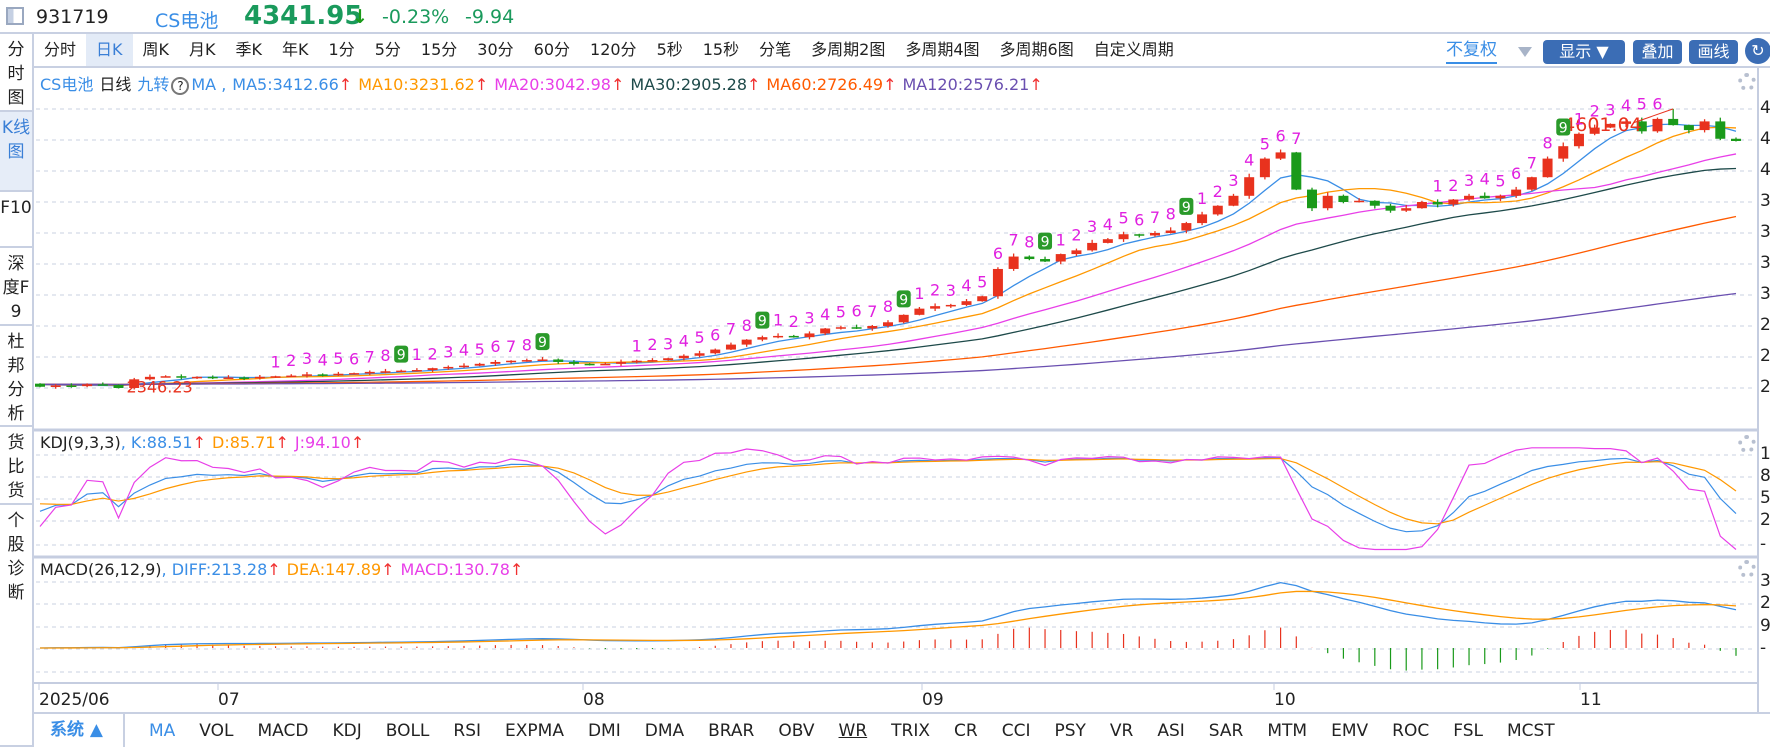 This screenshot has height=747, width=1770. Describe the element at coordinates (534, 731) in the screenshot. I see `indicator-tab-expma: EXPMA` at that location.